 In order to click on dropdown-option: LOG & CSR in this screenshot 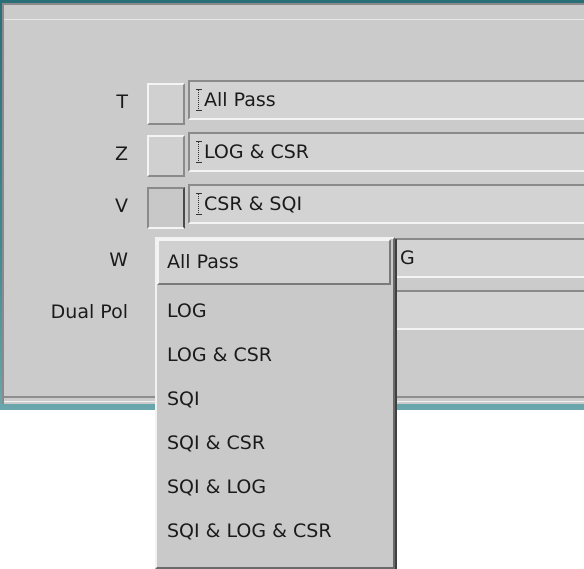, I will do `click(275, 355)`.